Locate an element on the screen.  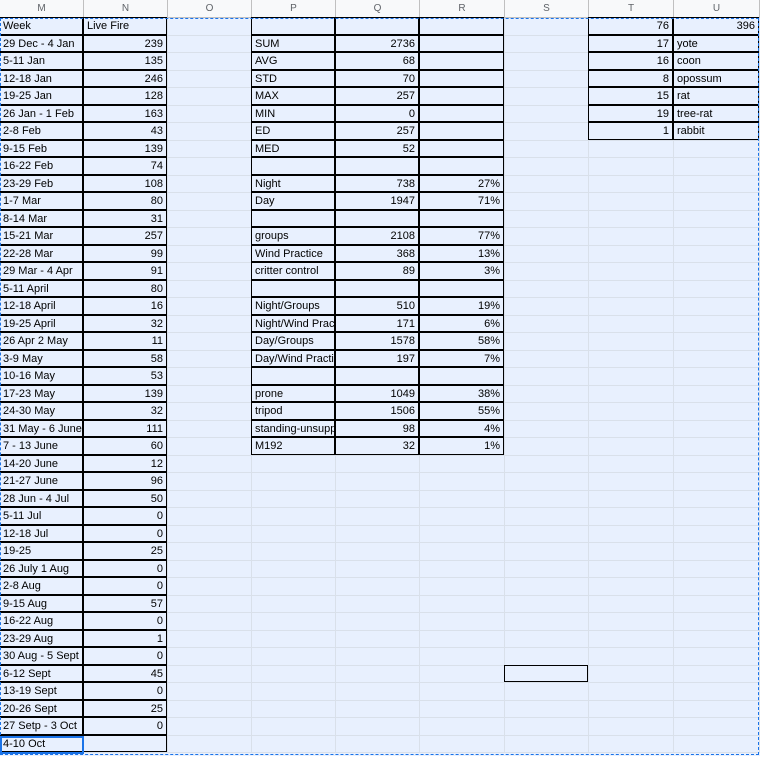
week-label-cell: 10-16 May is located at coordinates (41, 376).